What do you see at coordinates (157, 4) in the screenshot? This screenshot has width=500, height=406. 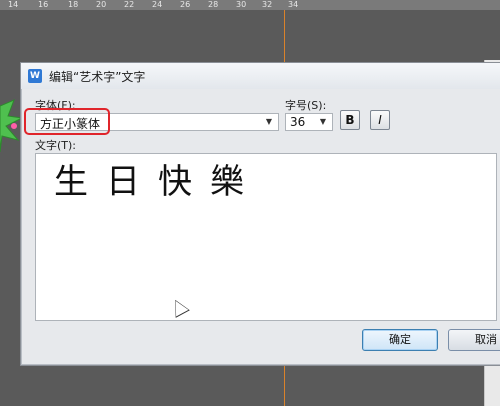 I see `ruler-tick: 24` at bounding box center [157, 4].